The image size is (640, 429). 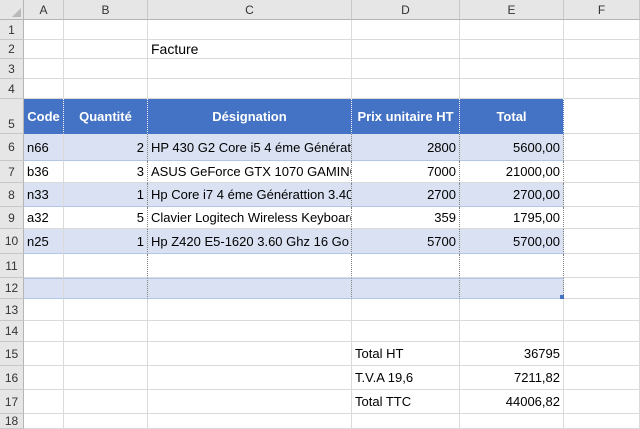 I want to click on cell-b1, so click(x=106, y=30).